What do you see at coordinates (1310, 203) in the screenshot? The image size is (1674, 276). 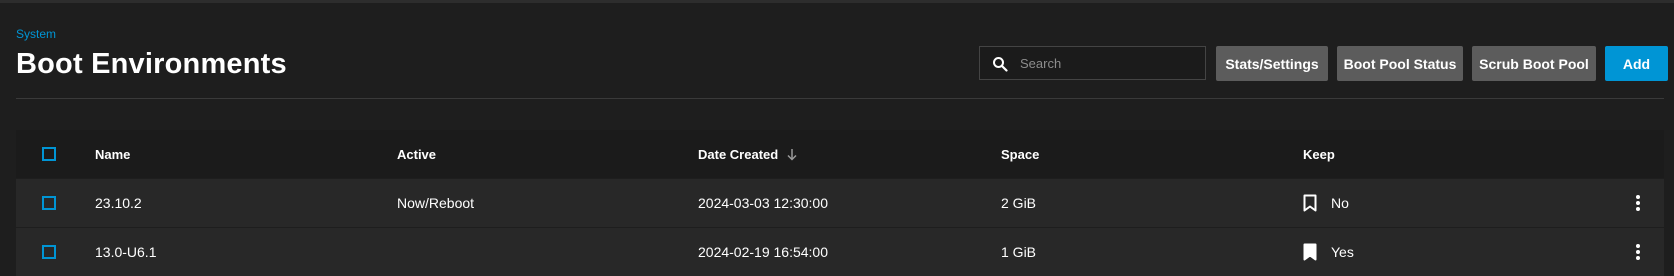 I see `bookmark-outline-icon` at bounding box center [1310, 203].